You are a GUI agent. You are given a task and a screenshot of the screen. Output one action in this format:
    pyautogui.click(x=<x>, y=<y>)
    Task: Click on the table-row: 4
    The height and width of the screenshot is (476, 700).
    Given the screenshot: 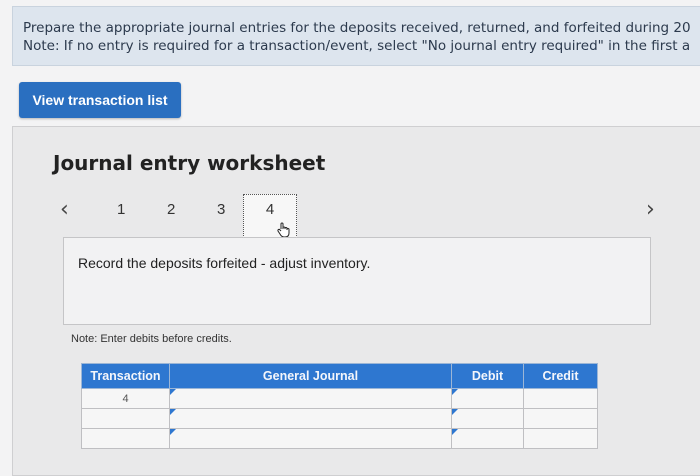 What is the action you would take?
    pyautogui.click(x=339, y=398)
    